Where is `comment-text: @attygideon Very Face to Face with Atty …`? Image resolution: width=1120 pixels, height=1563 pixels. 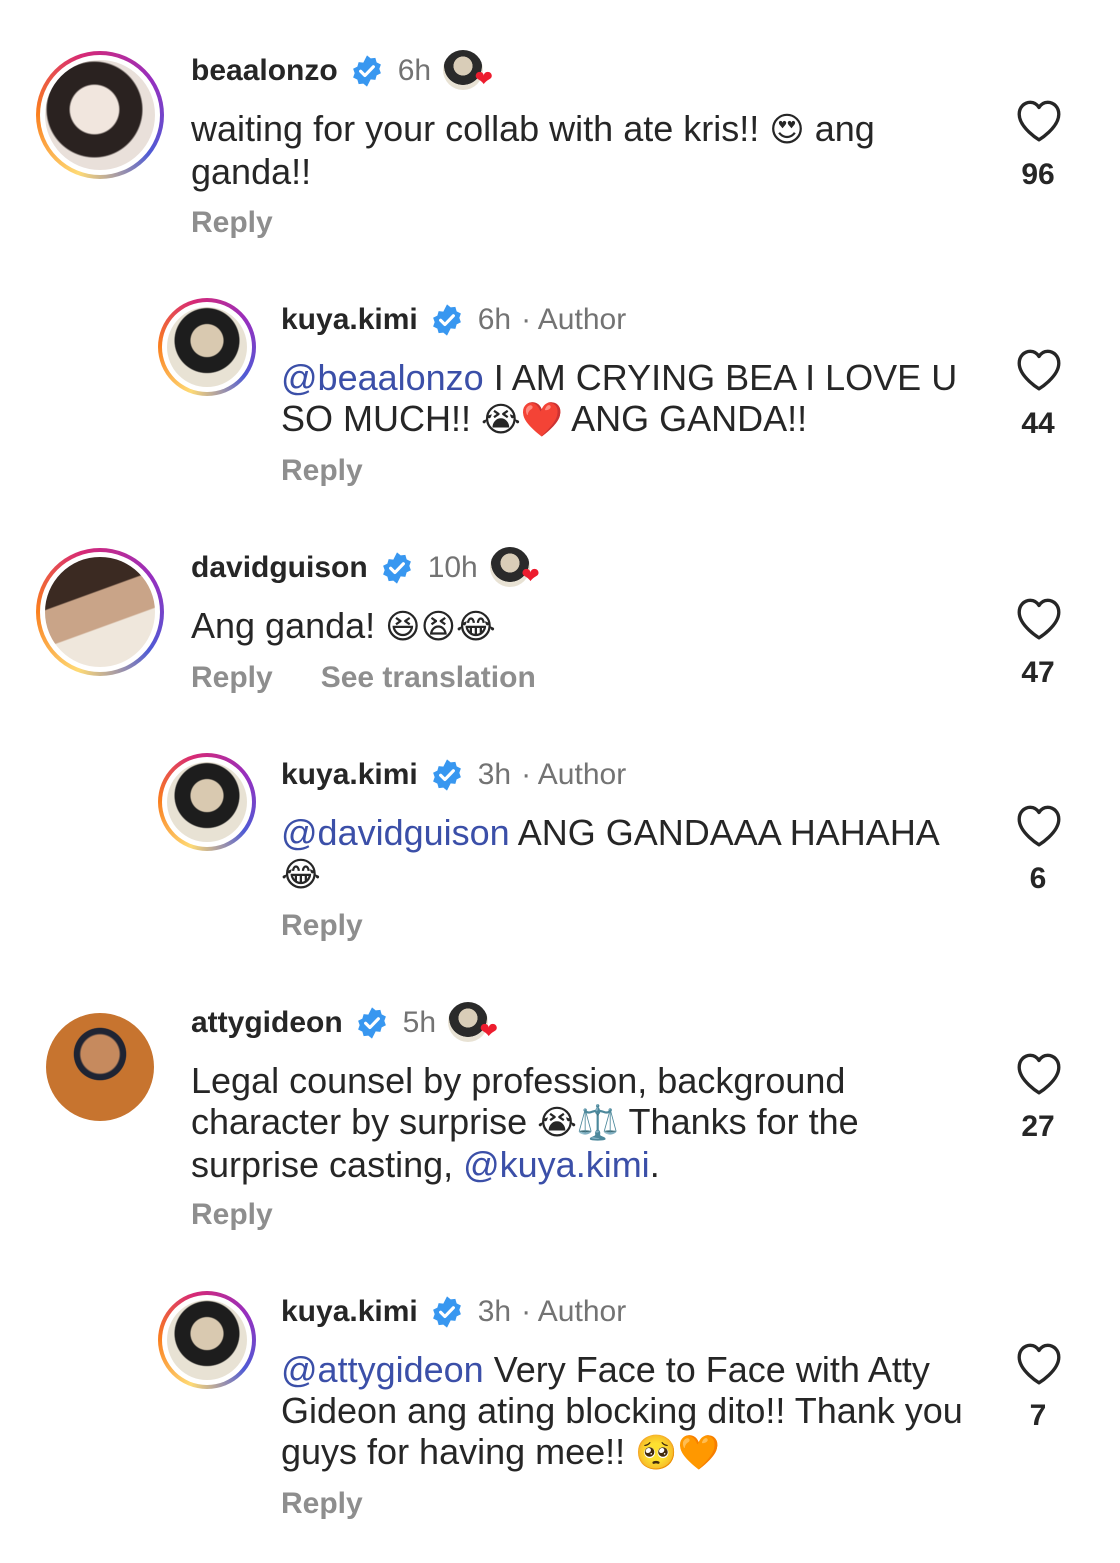
comment-text: @attygideon Very Face to Face with Atty … is located at coordinates (622, 1411).